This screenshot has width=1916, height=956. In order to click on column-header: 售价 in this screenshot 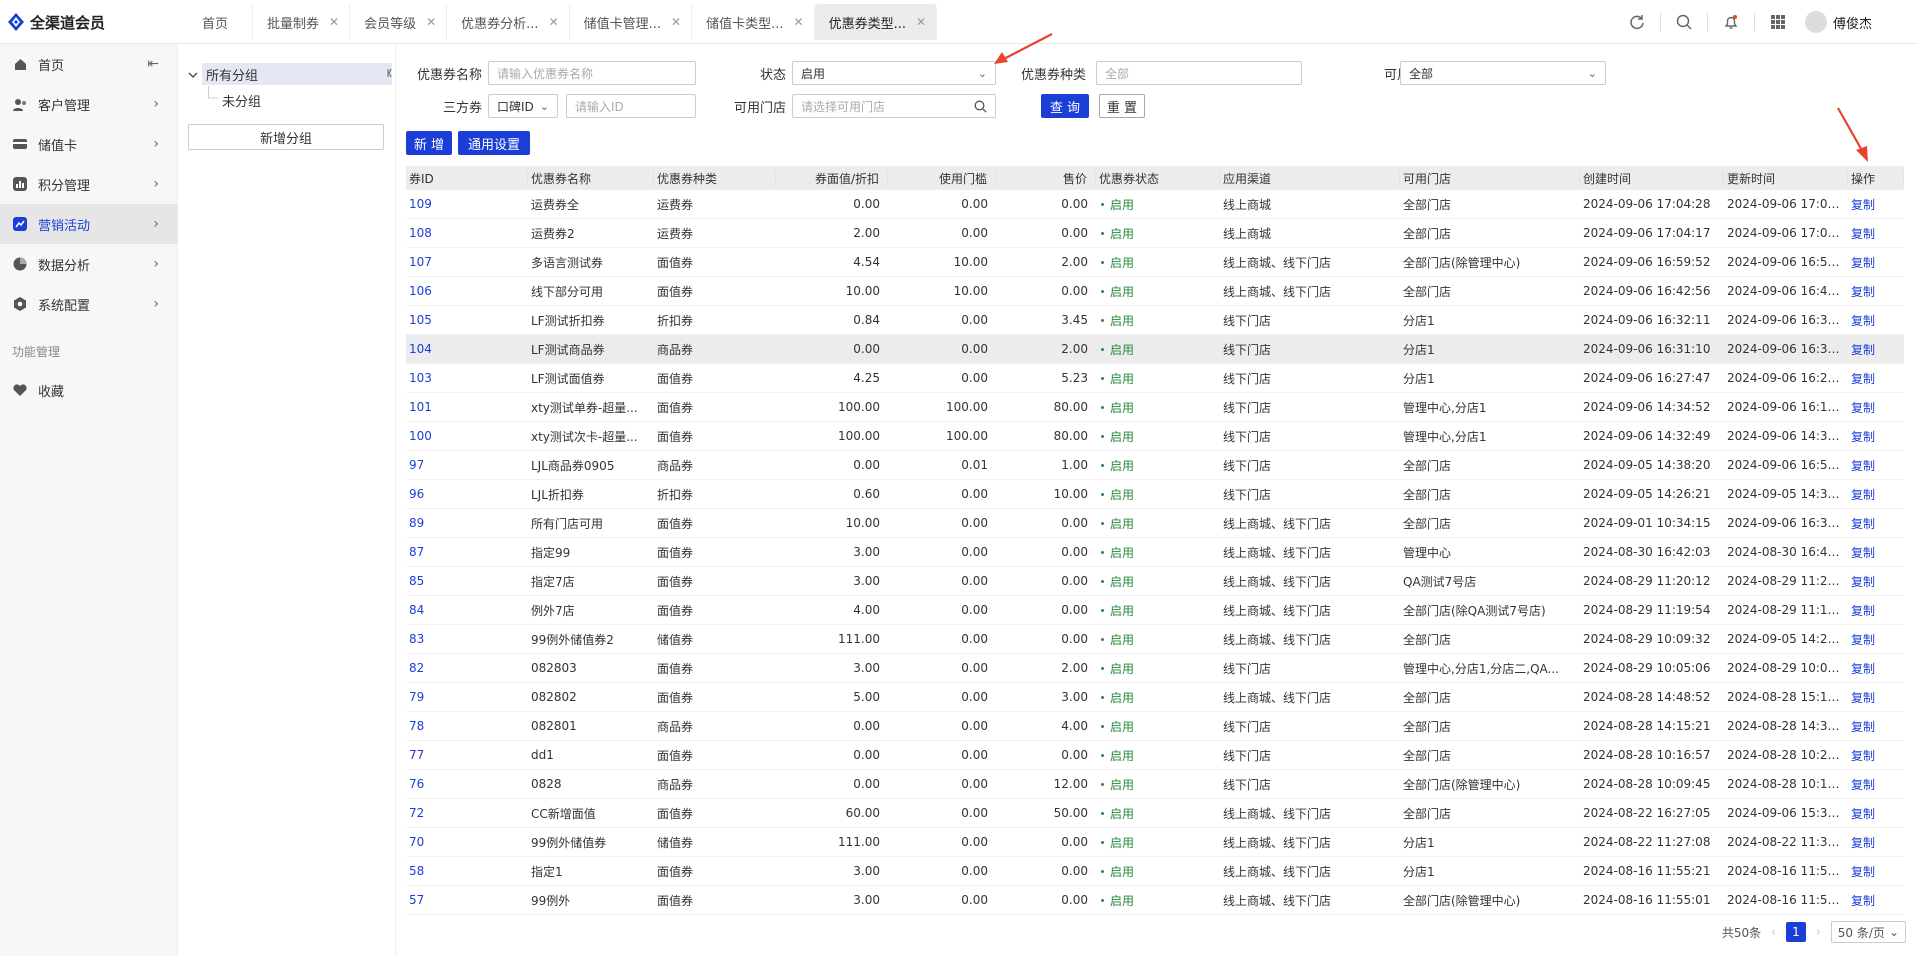, I will do `click(1046, 178)`.